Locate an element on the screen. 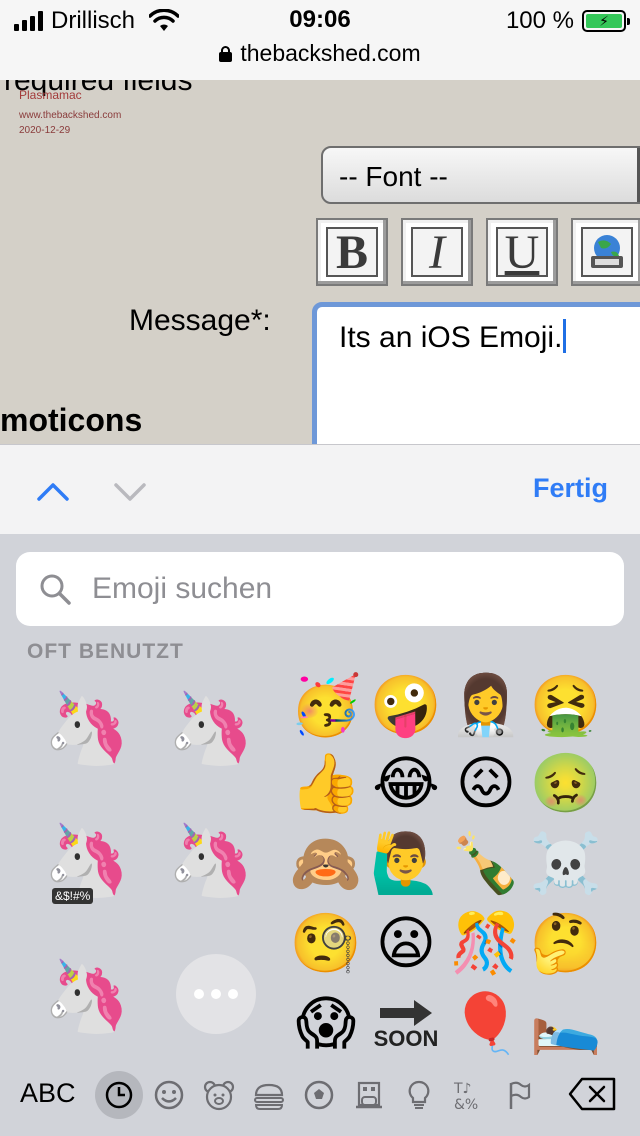 This screenshot has width=640, height=1136. building-icon is located at coordinates (369, 1095).